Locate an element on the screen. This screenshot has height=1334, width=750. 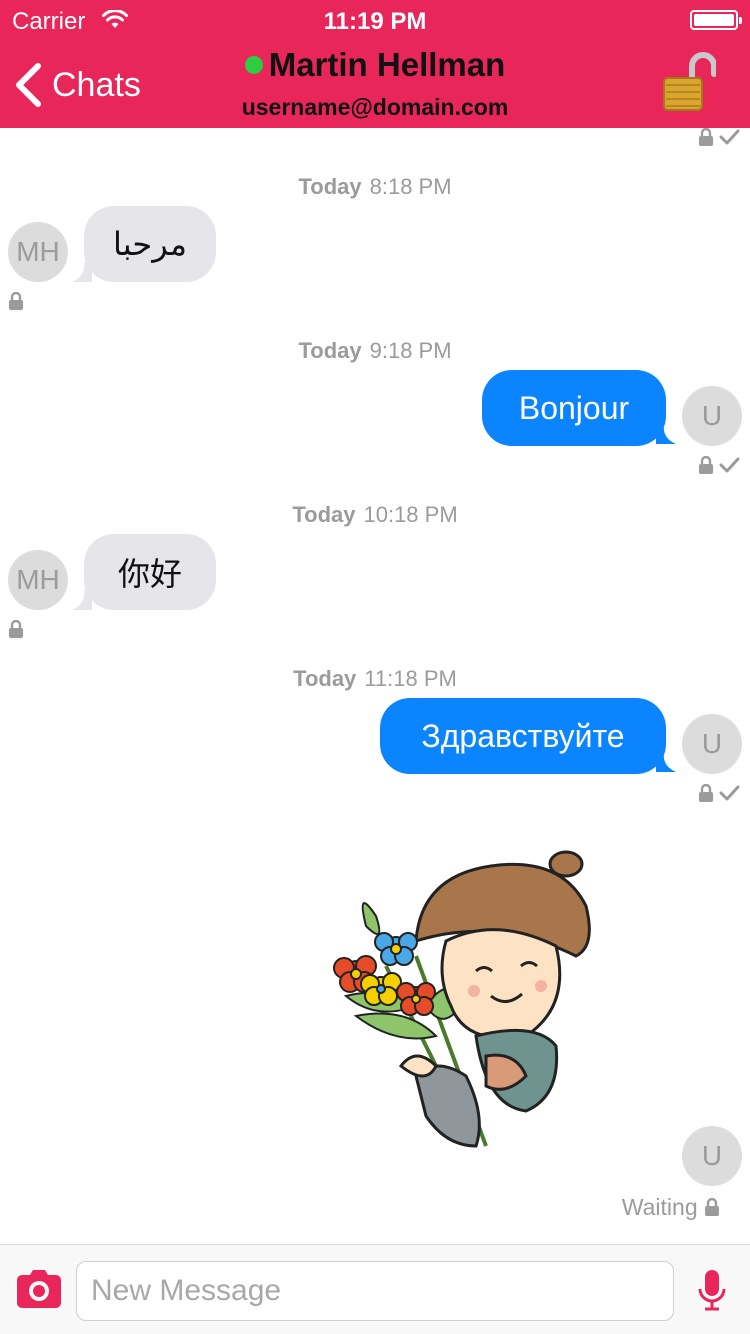
camera-icon is located at coordinates (39, 1289).